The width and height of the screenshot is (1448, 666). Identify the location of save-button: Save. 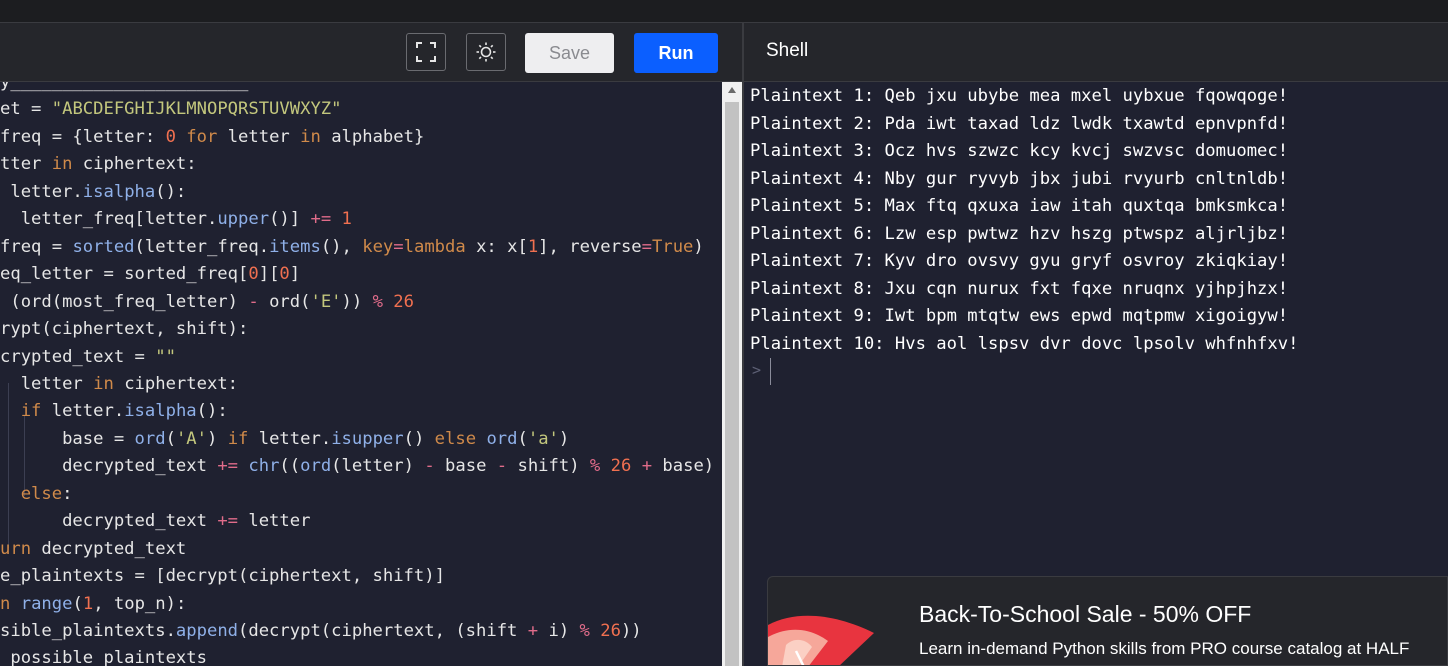
(569, 53).